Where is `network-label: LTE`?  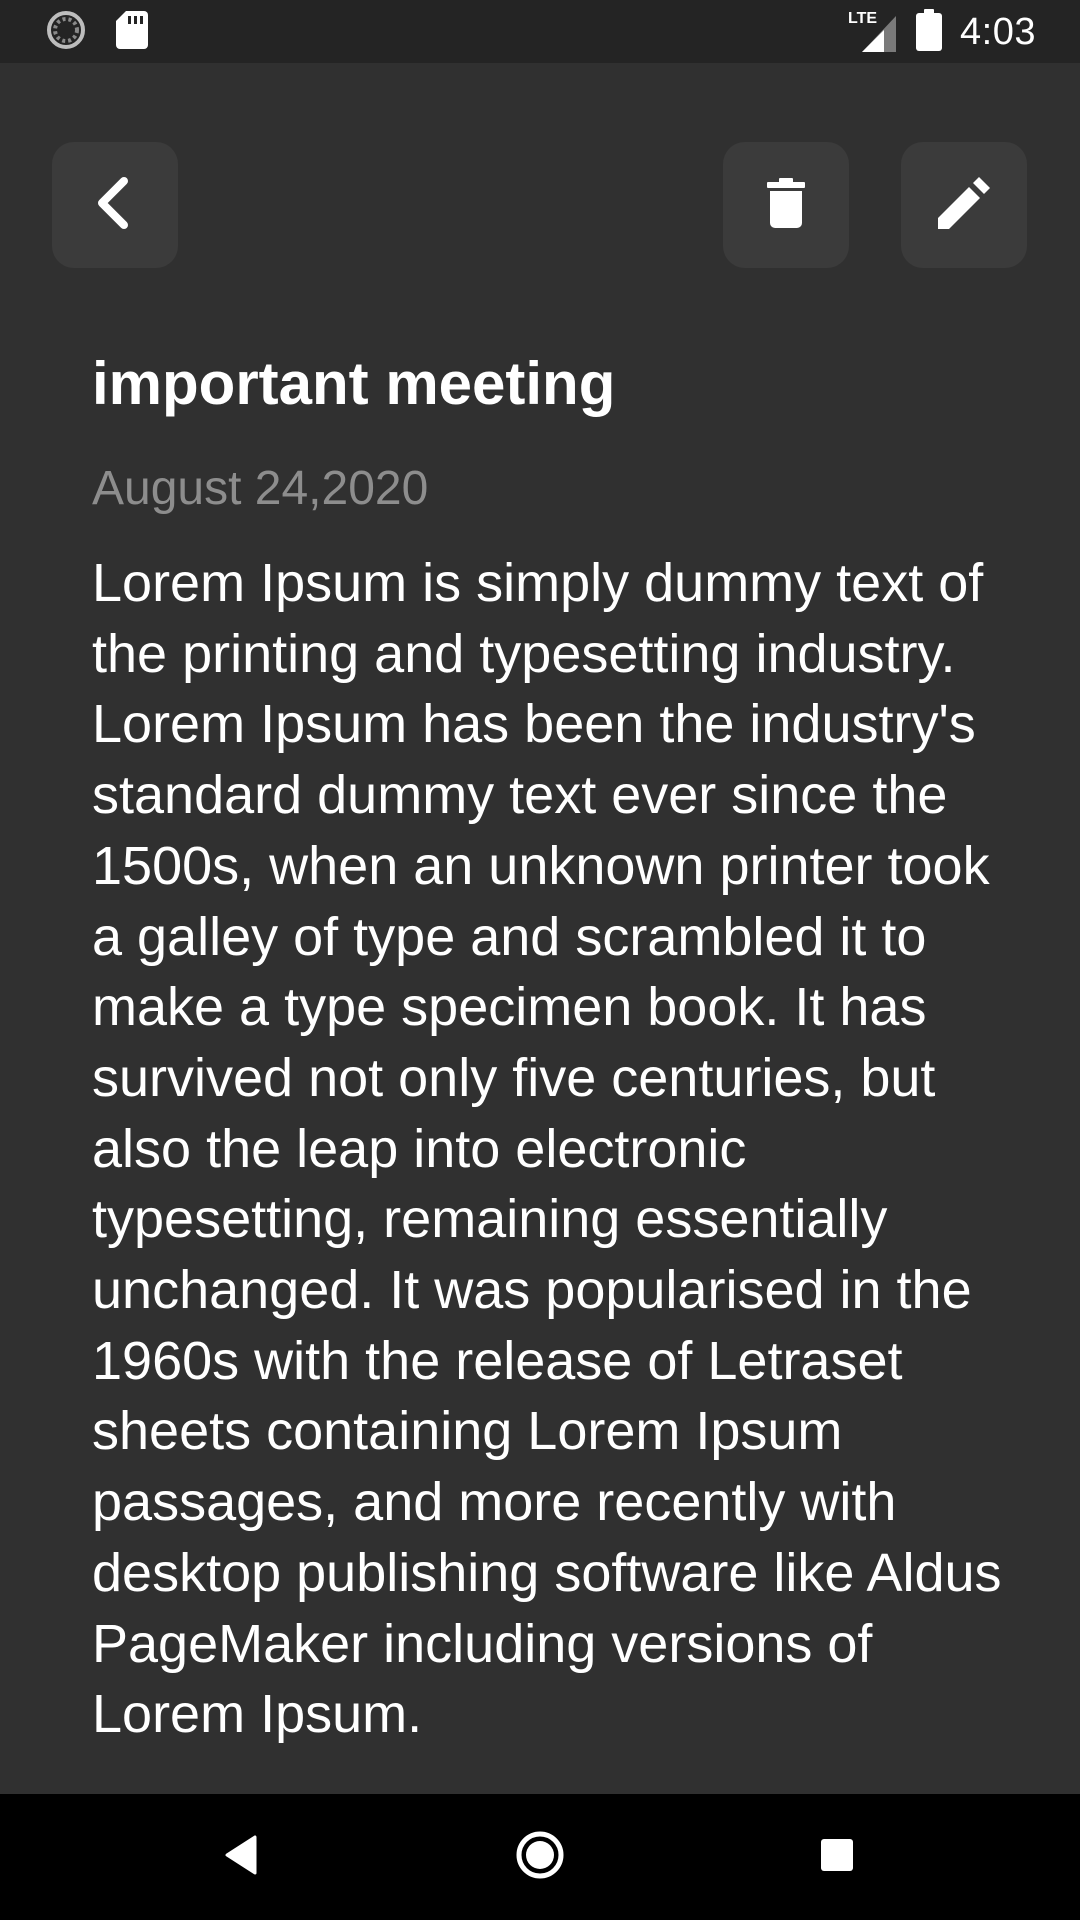 network-label: LTE is located at coordinates (863, 18).